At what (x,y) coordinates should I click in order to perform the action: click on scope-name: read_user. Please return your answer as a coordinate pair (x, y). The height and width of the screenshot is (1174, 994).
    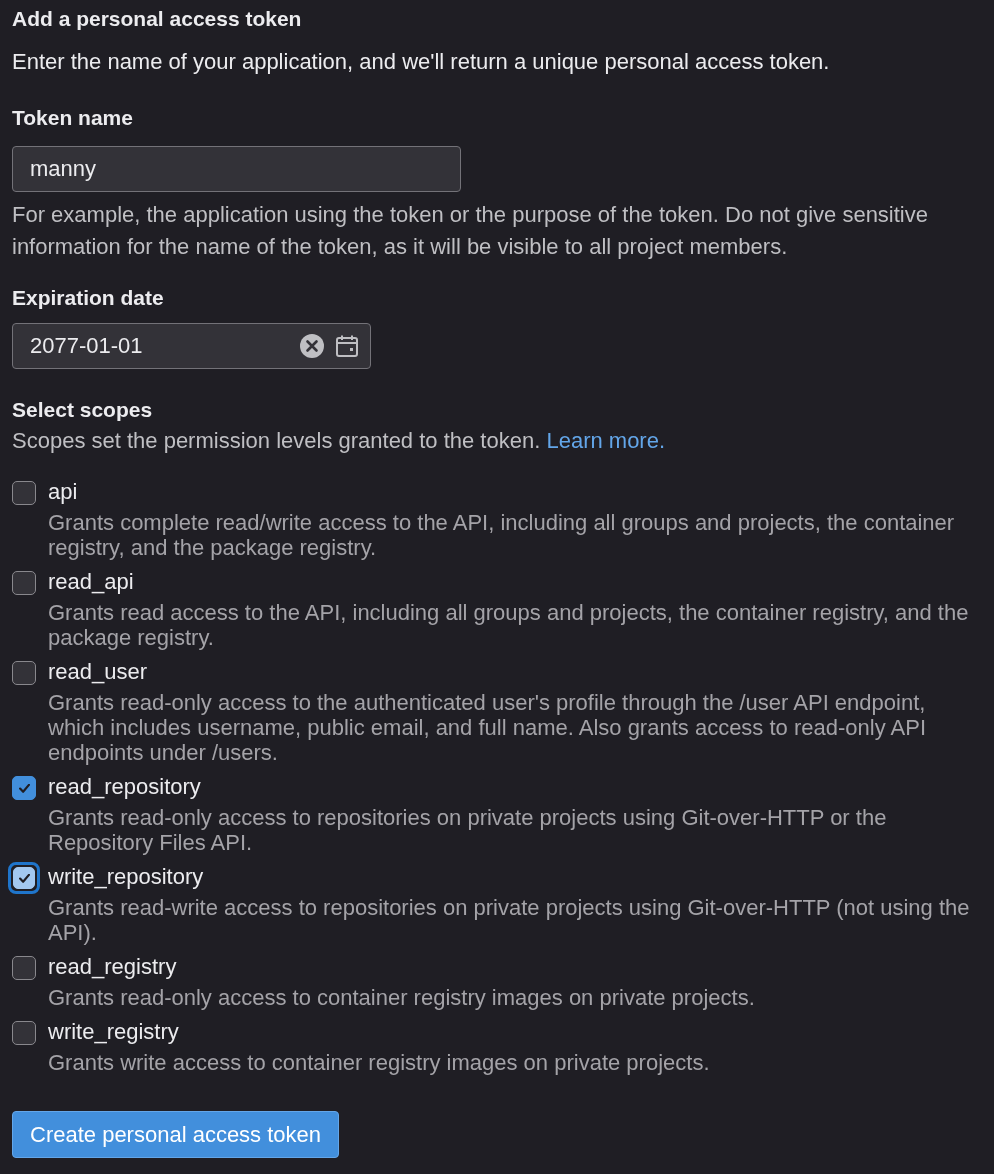
    Looking at the image, I should click on (516, 672).